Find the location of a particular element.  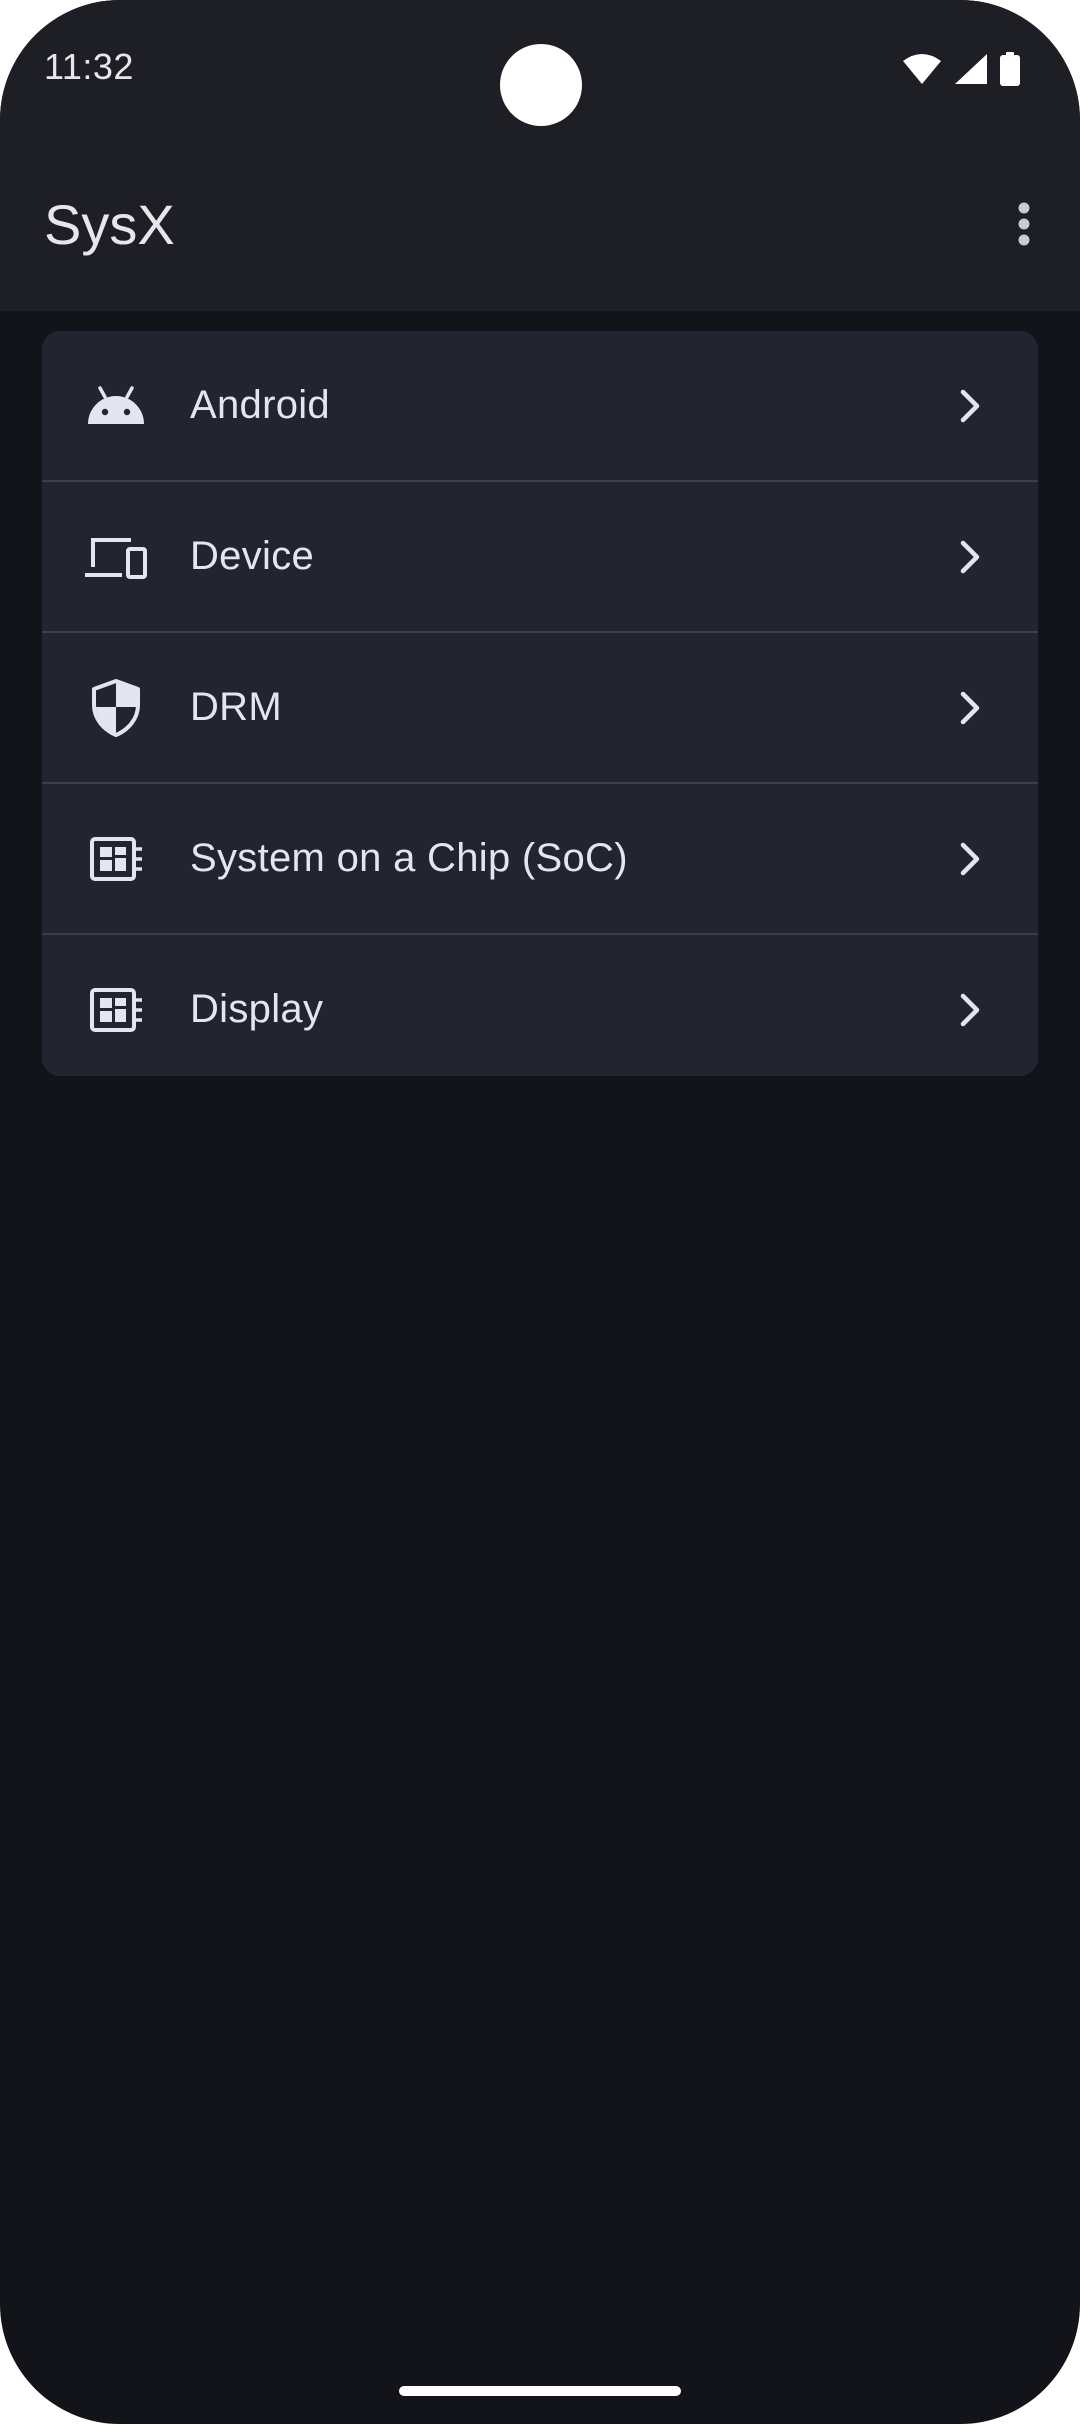

app-bar: SysX is located at coordinates (540, 226).